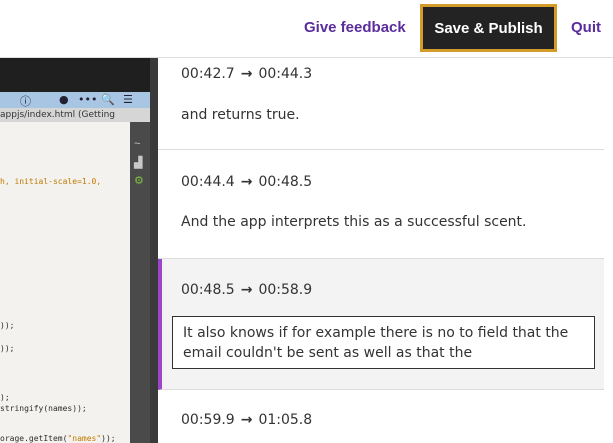 The height and width of the screenshot is (443, 613). Describe the element at coordinates (285, 182) in the screenshot. I see `caption-end-time: 00:48.5` at that location.